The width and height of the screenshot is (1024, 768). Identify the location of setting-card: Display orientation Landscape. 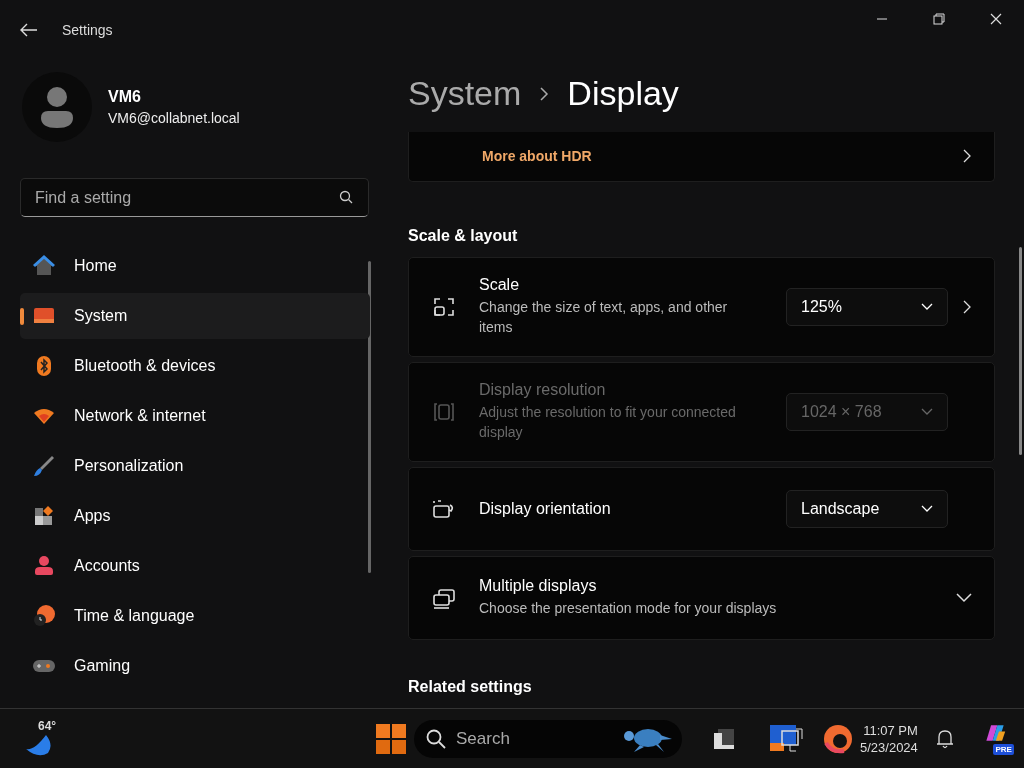
(701, 508).